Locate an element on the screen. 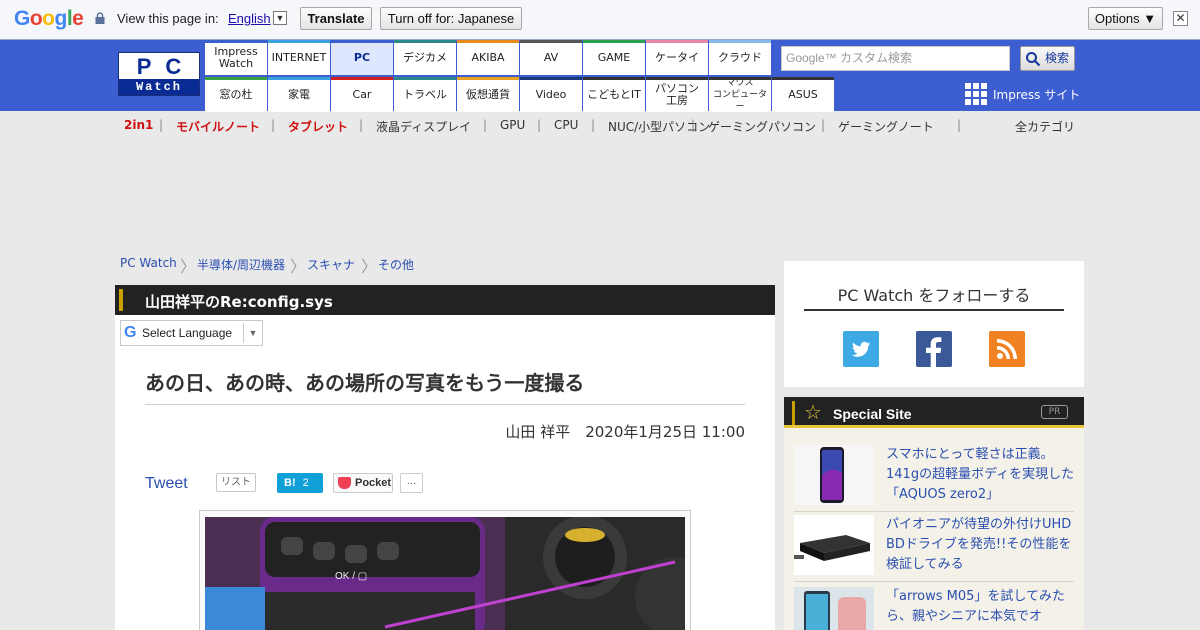 The width and height of the screenshot is (1200, 630). nav-item: デジカメ is located at coordinates (425, 57).